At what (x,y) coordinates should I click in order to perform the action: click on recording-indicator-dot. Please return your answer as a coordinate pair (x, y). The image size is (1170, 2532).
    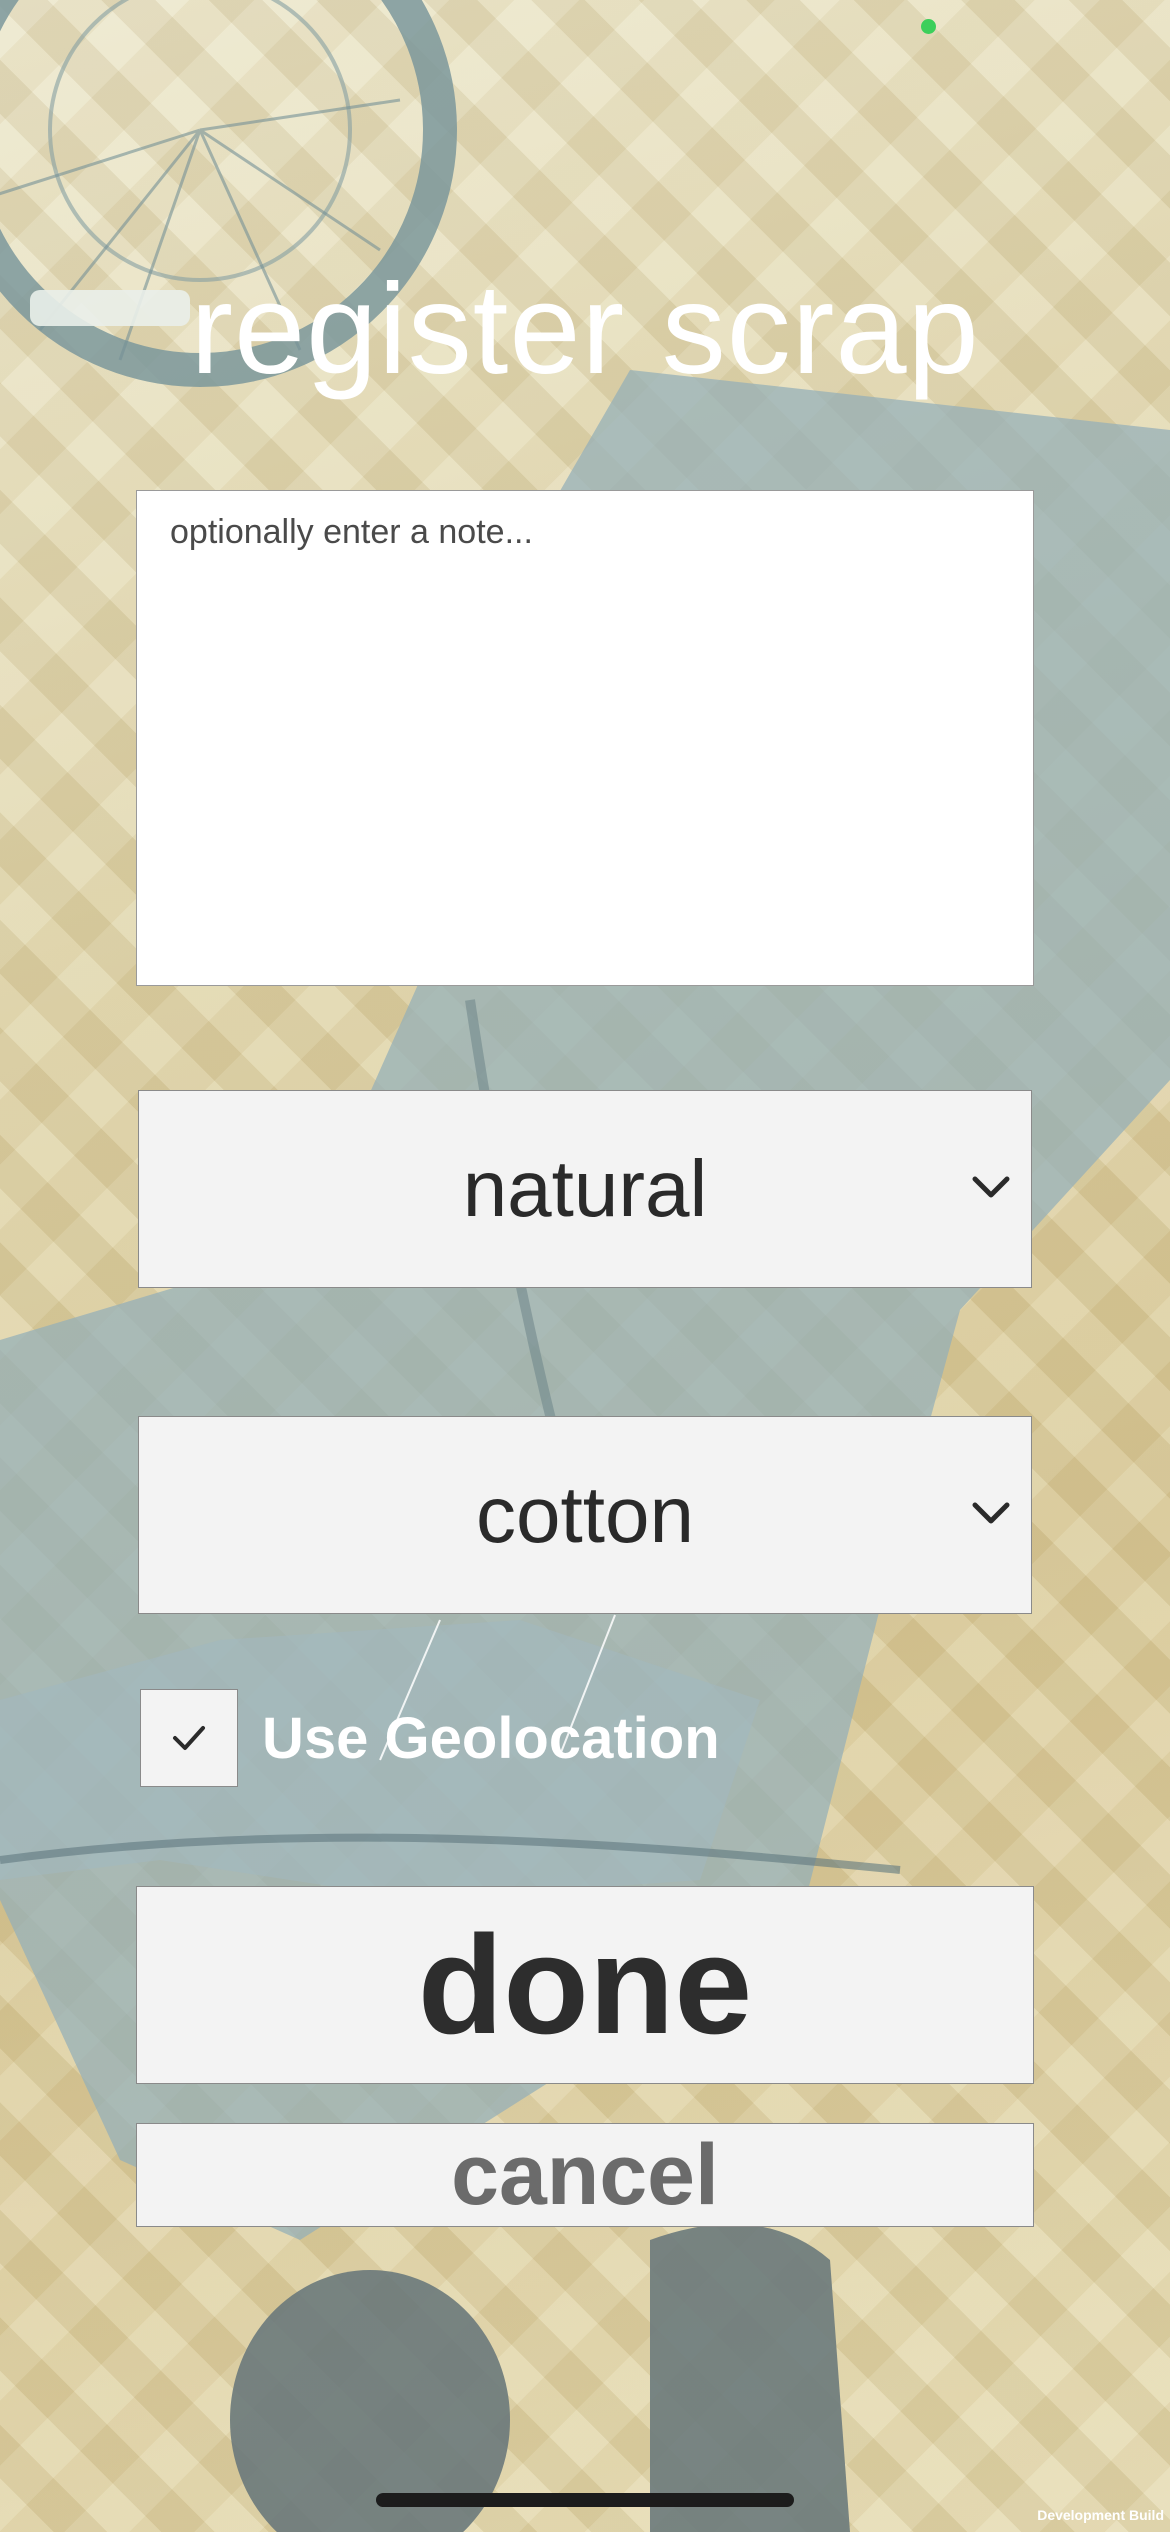
    Looking at the image, I should click on (928, 26).